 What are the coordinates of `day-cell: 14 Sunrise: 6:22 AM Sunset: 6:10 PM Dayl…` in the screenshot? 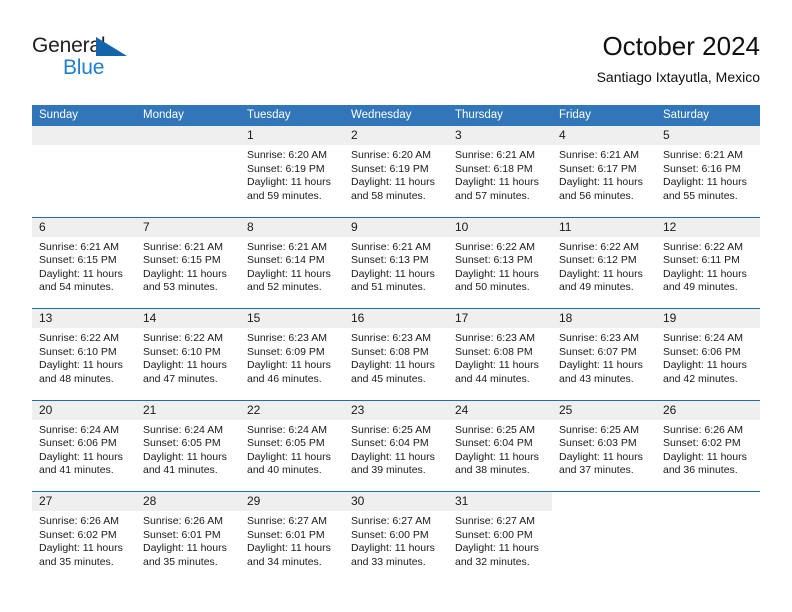 It's located at (188, 354).